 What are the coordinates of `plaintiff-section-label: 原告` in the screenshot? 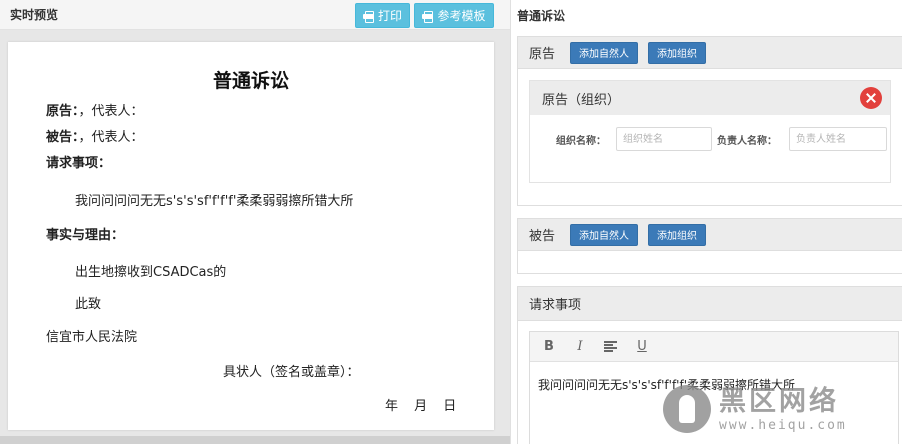 It's located at (542, 54).